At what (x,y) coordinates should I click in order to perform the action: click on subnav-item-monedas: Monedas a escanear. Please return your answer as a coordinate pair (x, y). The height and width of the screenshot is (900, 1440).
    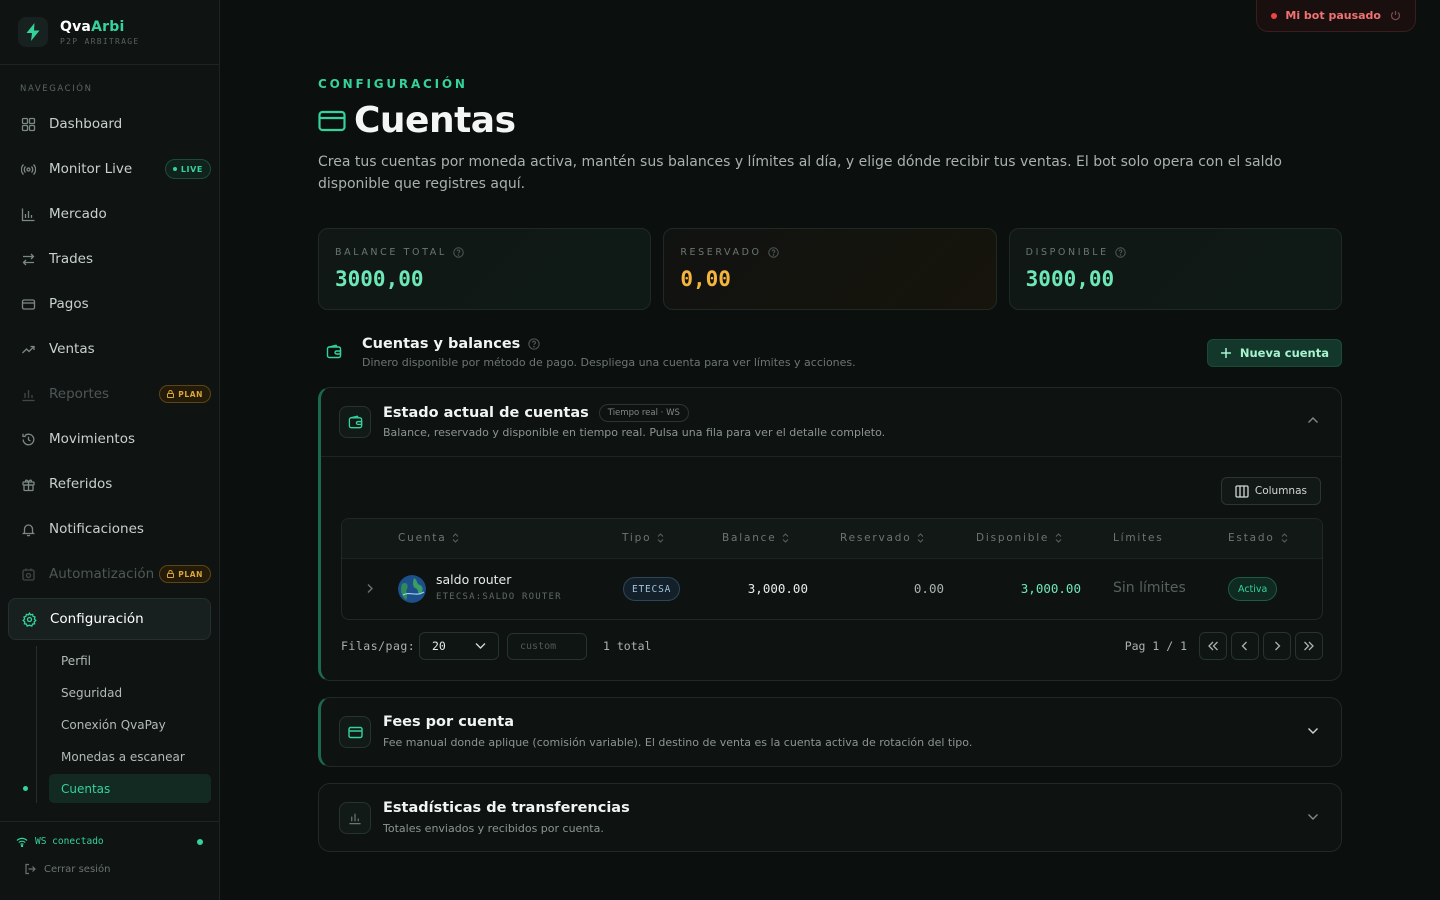
    Looking at the image, I should click on (130, 756).